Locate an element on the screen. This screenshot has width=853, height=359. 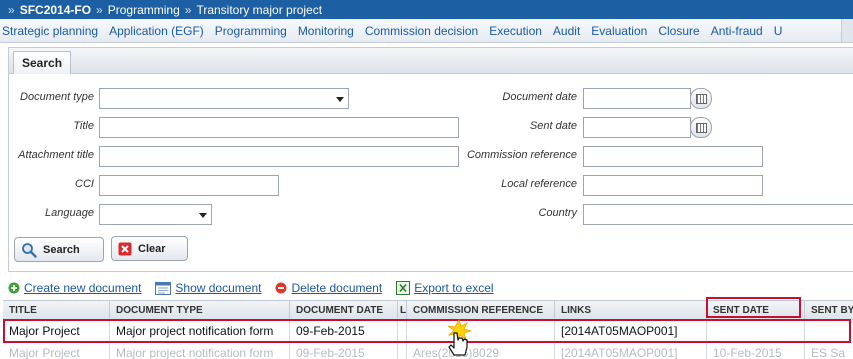
export-excel-label: Export to excel is located at coordinates (454, 288).